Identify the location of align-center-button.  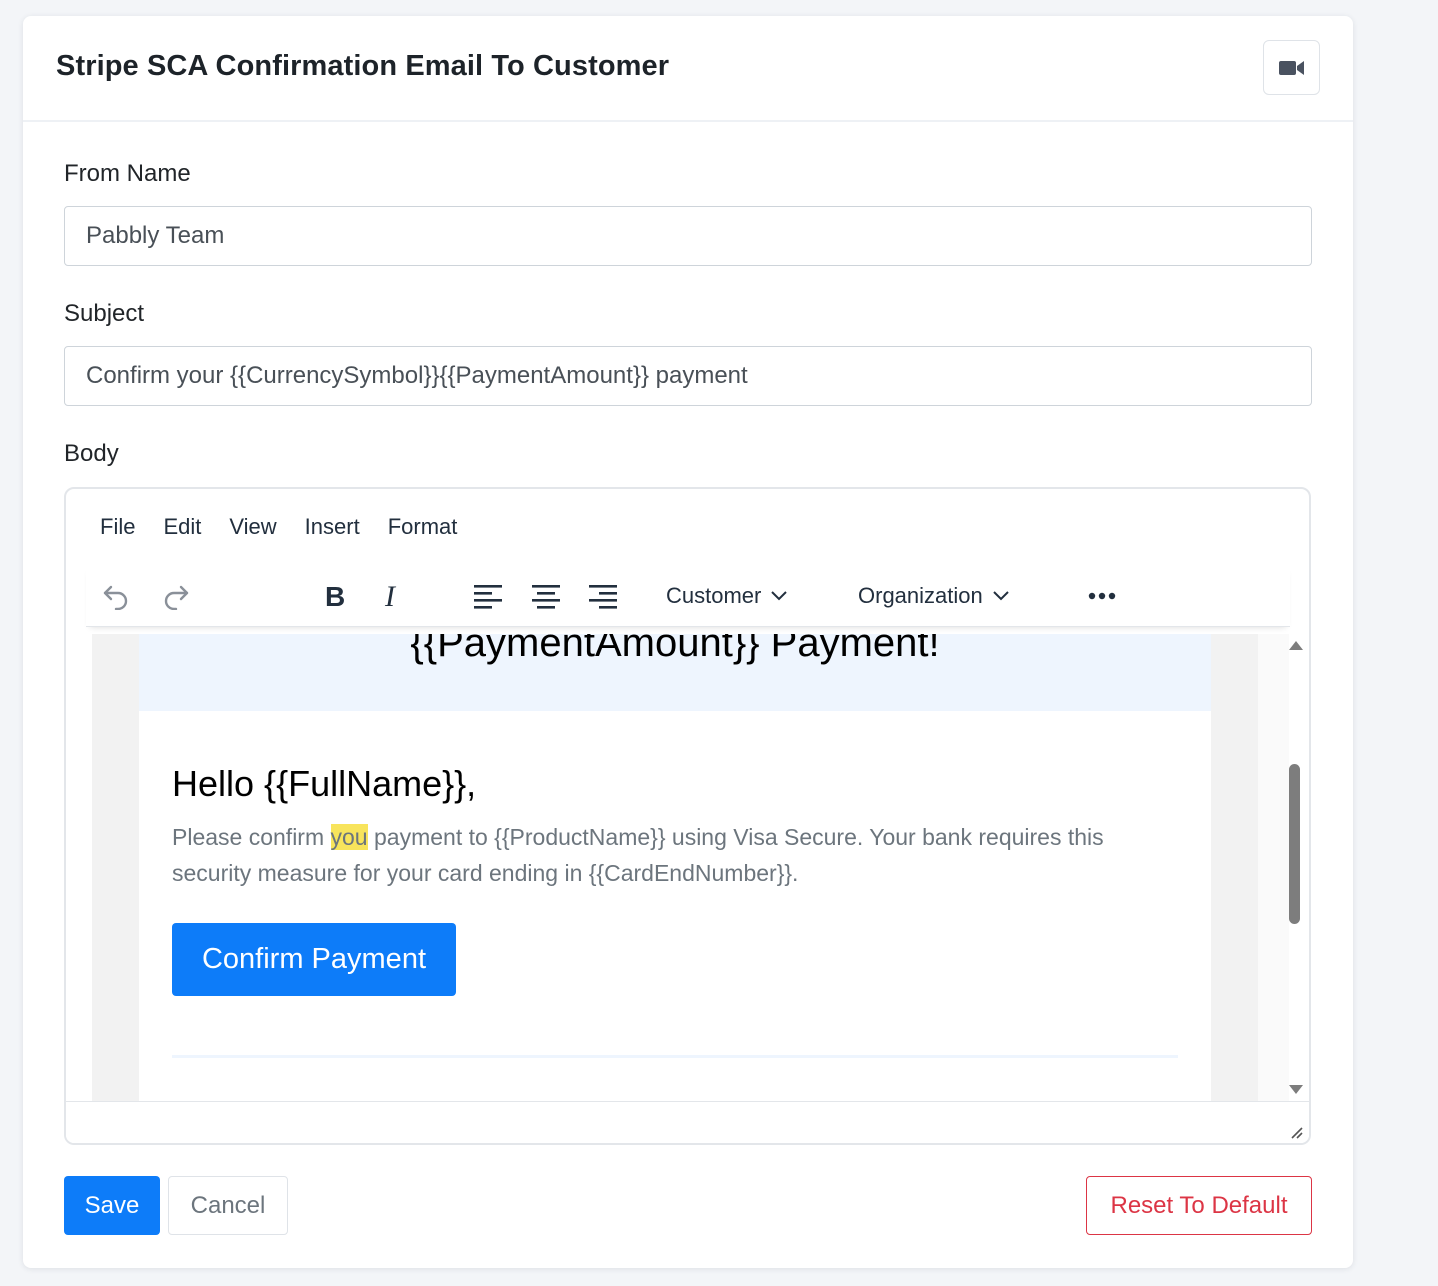
(546, 596).